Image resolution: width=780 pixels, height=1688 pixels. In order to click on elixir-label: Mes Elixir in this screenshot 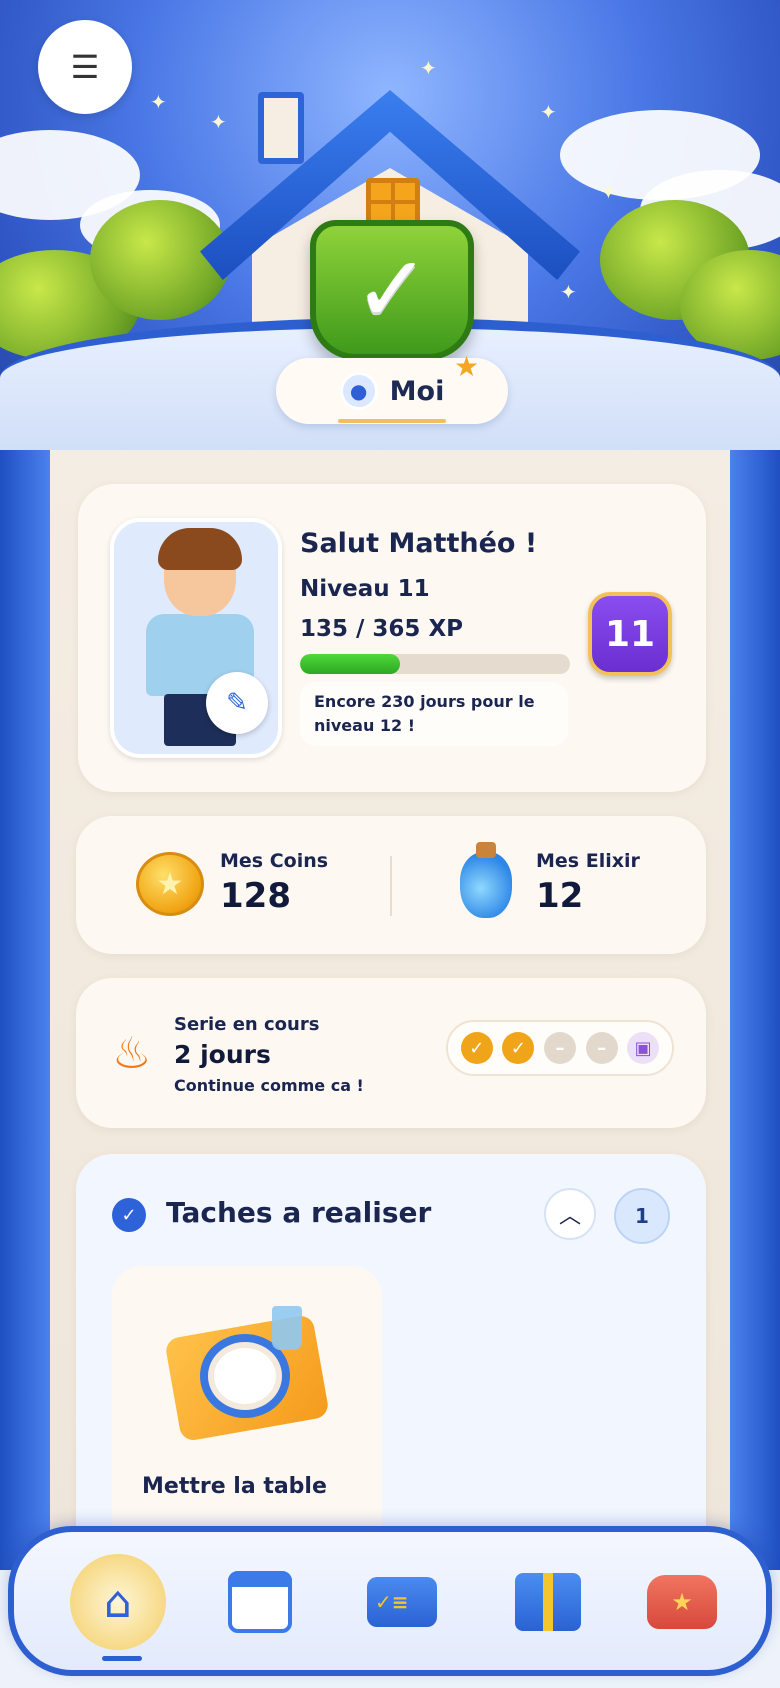, I will do `click(588, 861)`.